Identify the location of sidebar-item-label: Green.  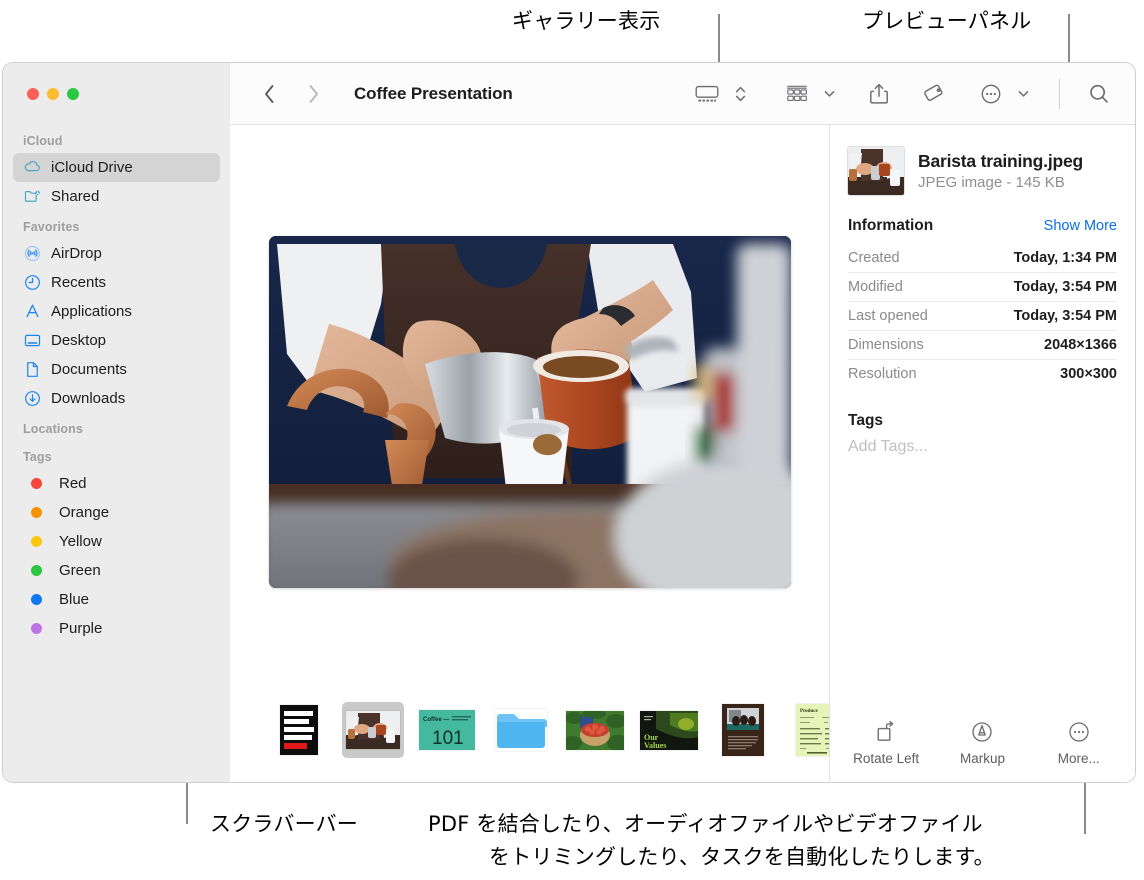
(80, 570).